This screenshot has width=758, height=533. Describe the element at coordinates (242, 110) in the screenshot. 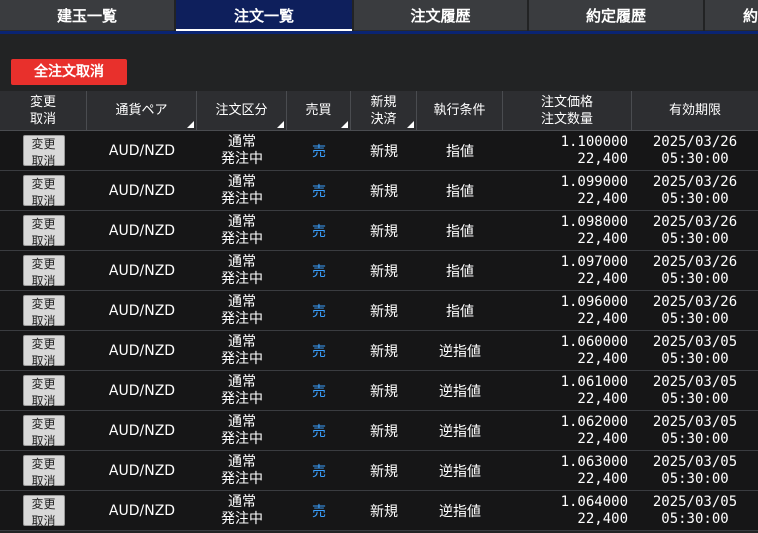

I see `header-order-type: 注文区分` at that location.